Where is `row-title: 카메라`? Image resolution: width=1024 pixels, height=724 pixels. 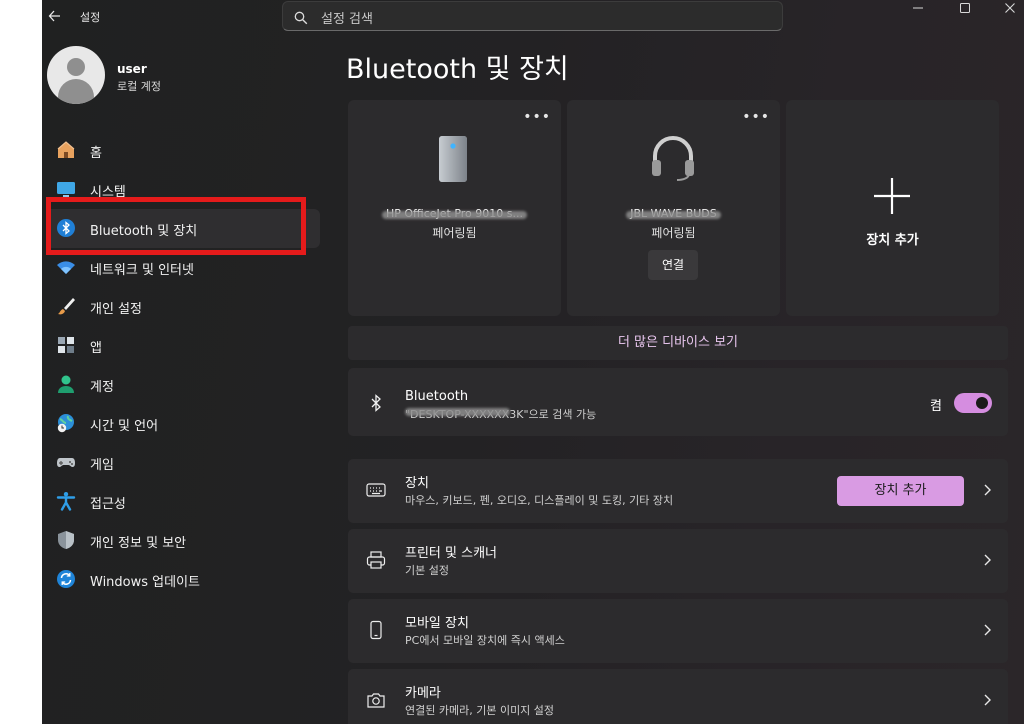 row-title: 카메라 is located at coordinates (423, 693).